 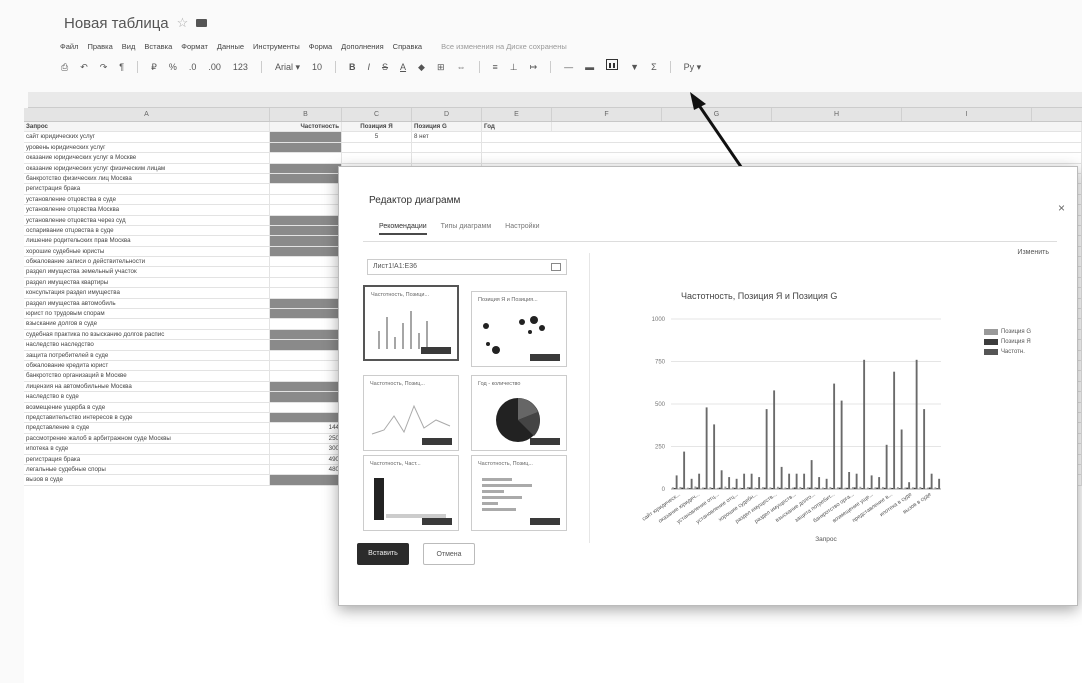 What do you see at coordinates (193, 67) in the screenshot?
I see `decimal-icon: .0` at bounding box center [193, 67].